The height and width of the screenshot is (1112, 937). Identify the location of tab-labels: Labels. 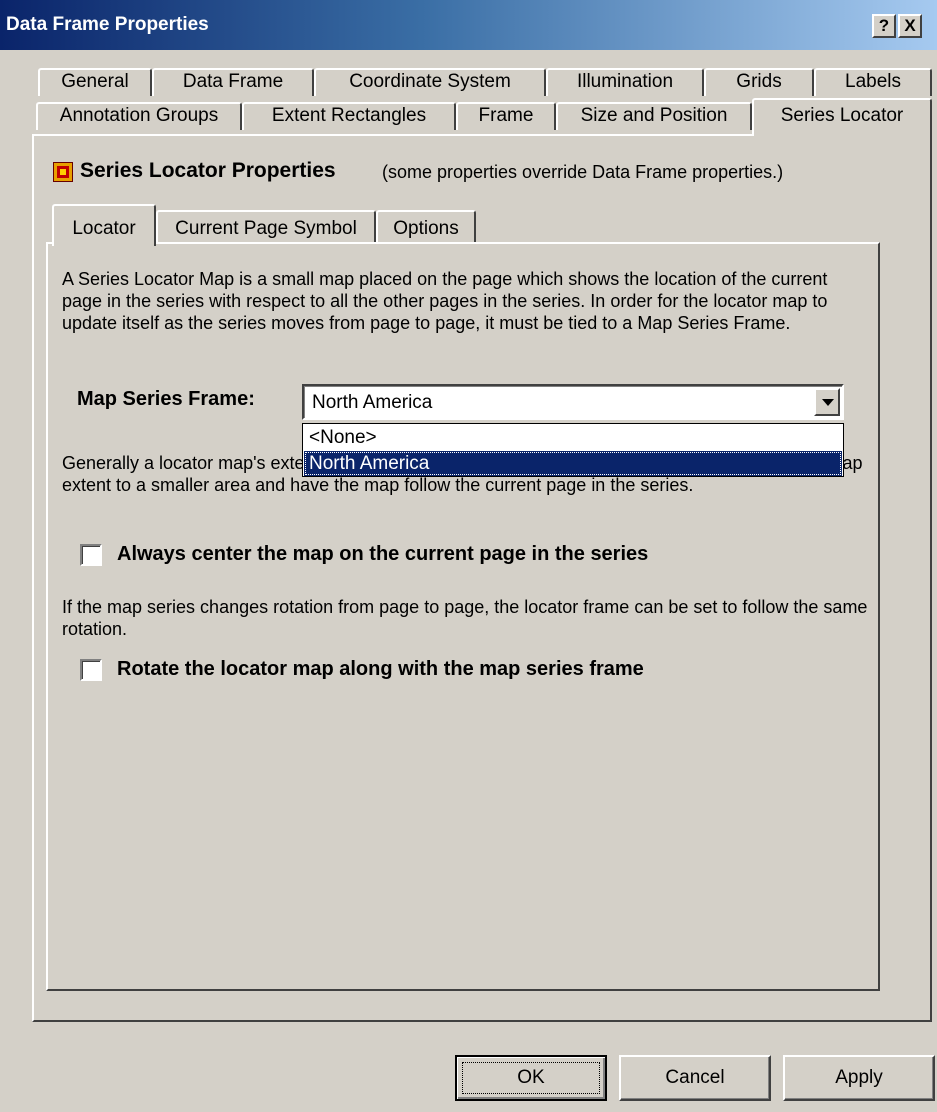
(873, 82).